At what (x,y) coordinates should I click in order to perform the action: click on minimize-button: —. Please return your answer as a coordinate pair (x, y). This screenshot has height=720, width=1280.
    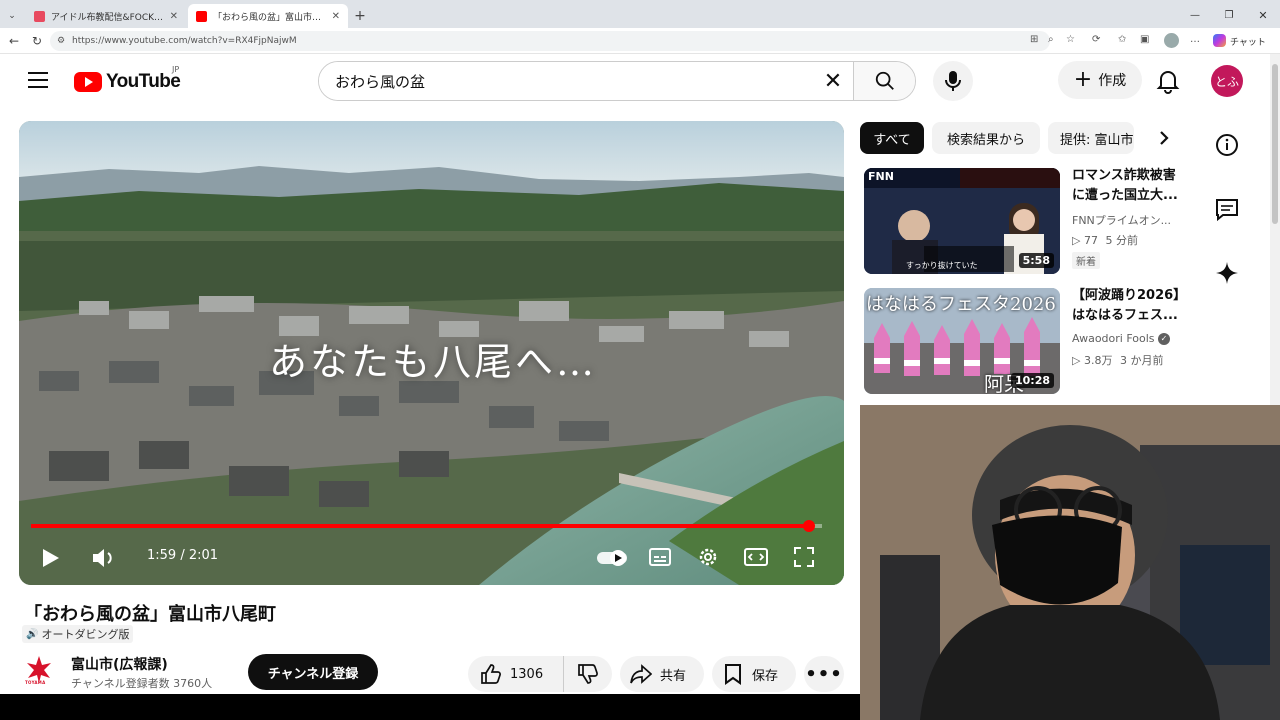
    Looking at the image, I should click on (1195, 16).